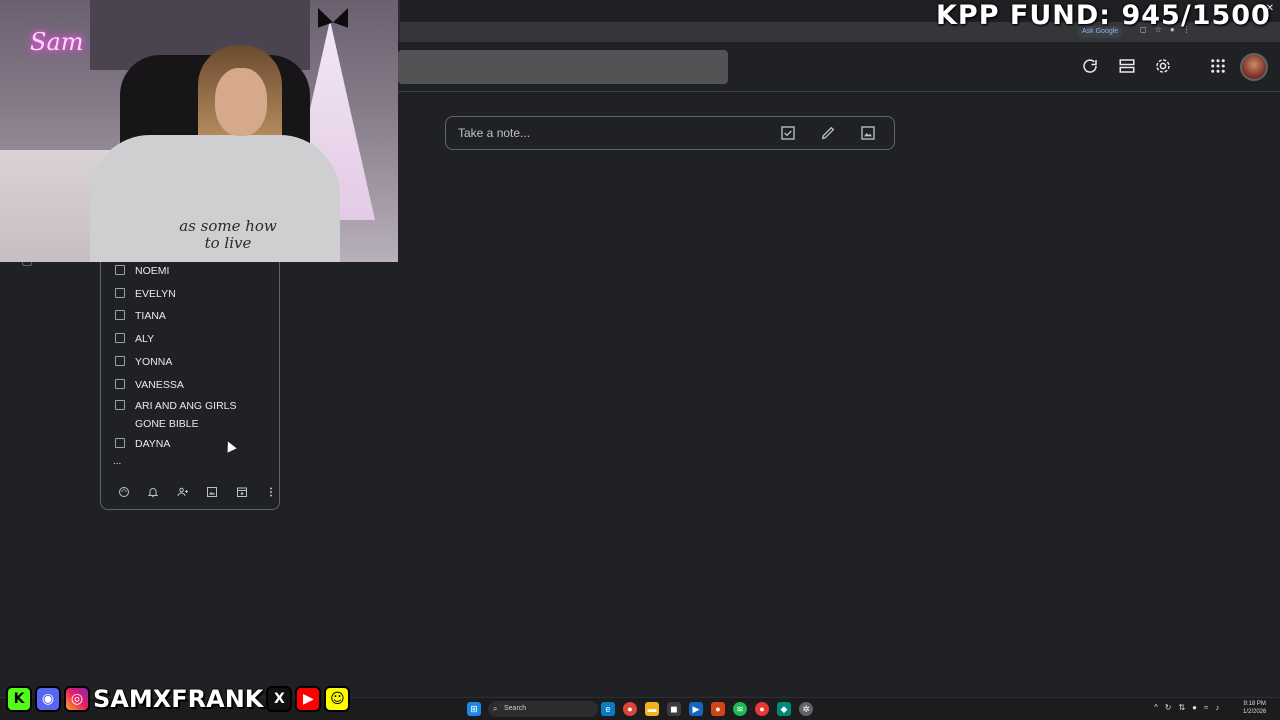 This screenshot has width=1280, height=720. Describe the element at coordinates (1186, 707) in the screenshot. I see `system-tray: ^ ↻ ⇅ ● ≈ ♪` at that location.